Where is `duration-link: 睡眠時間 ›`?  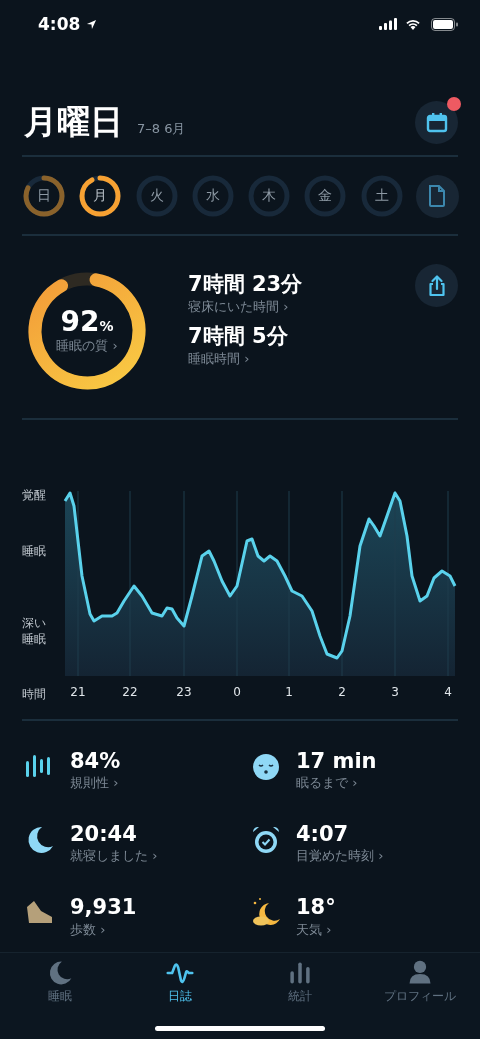 duration-link: 睡眠時間 › is located at coordinates (301, 359).